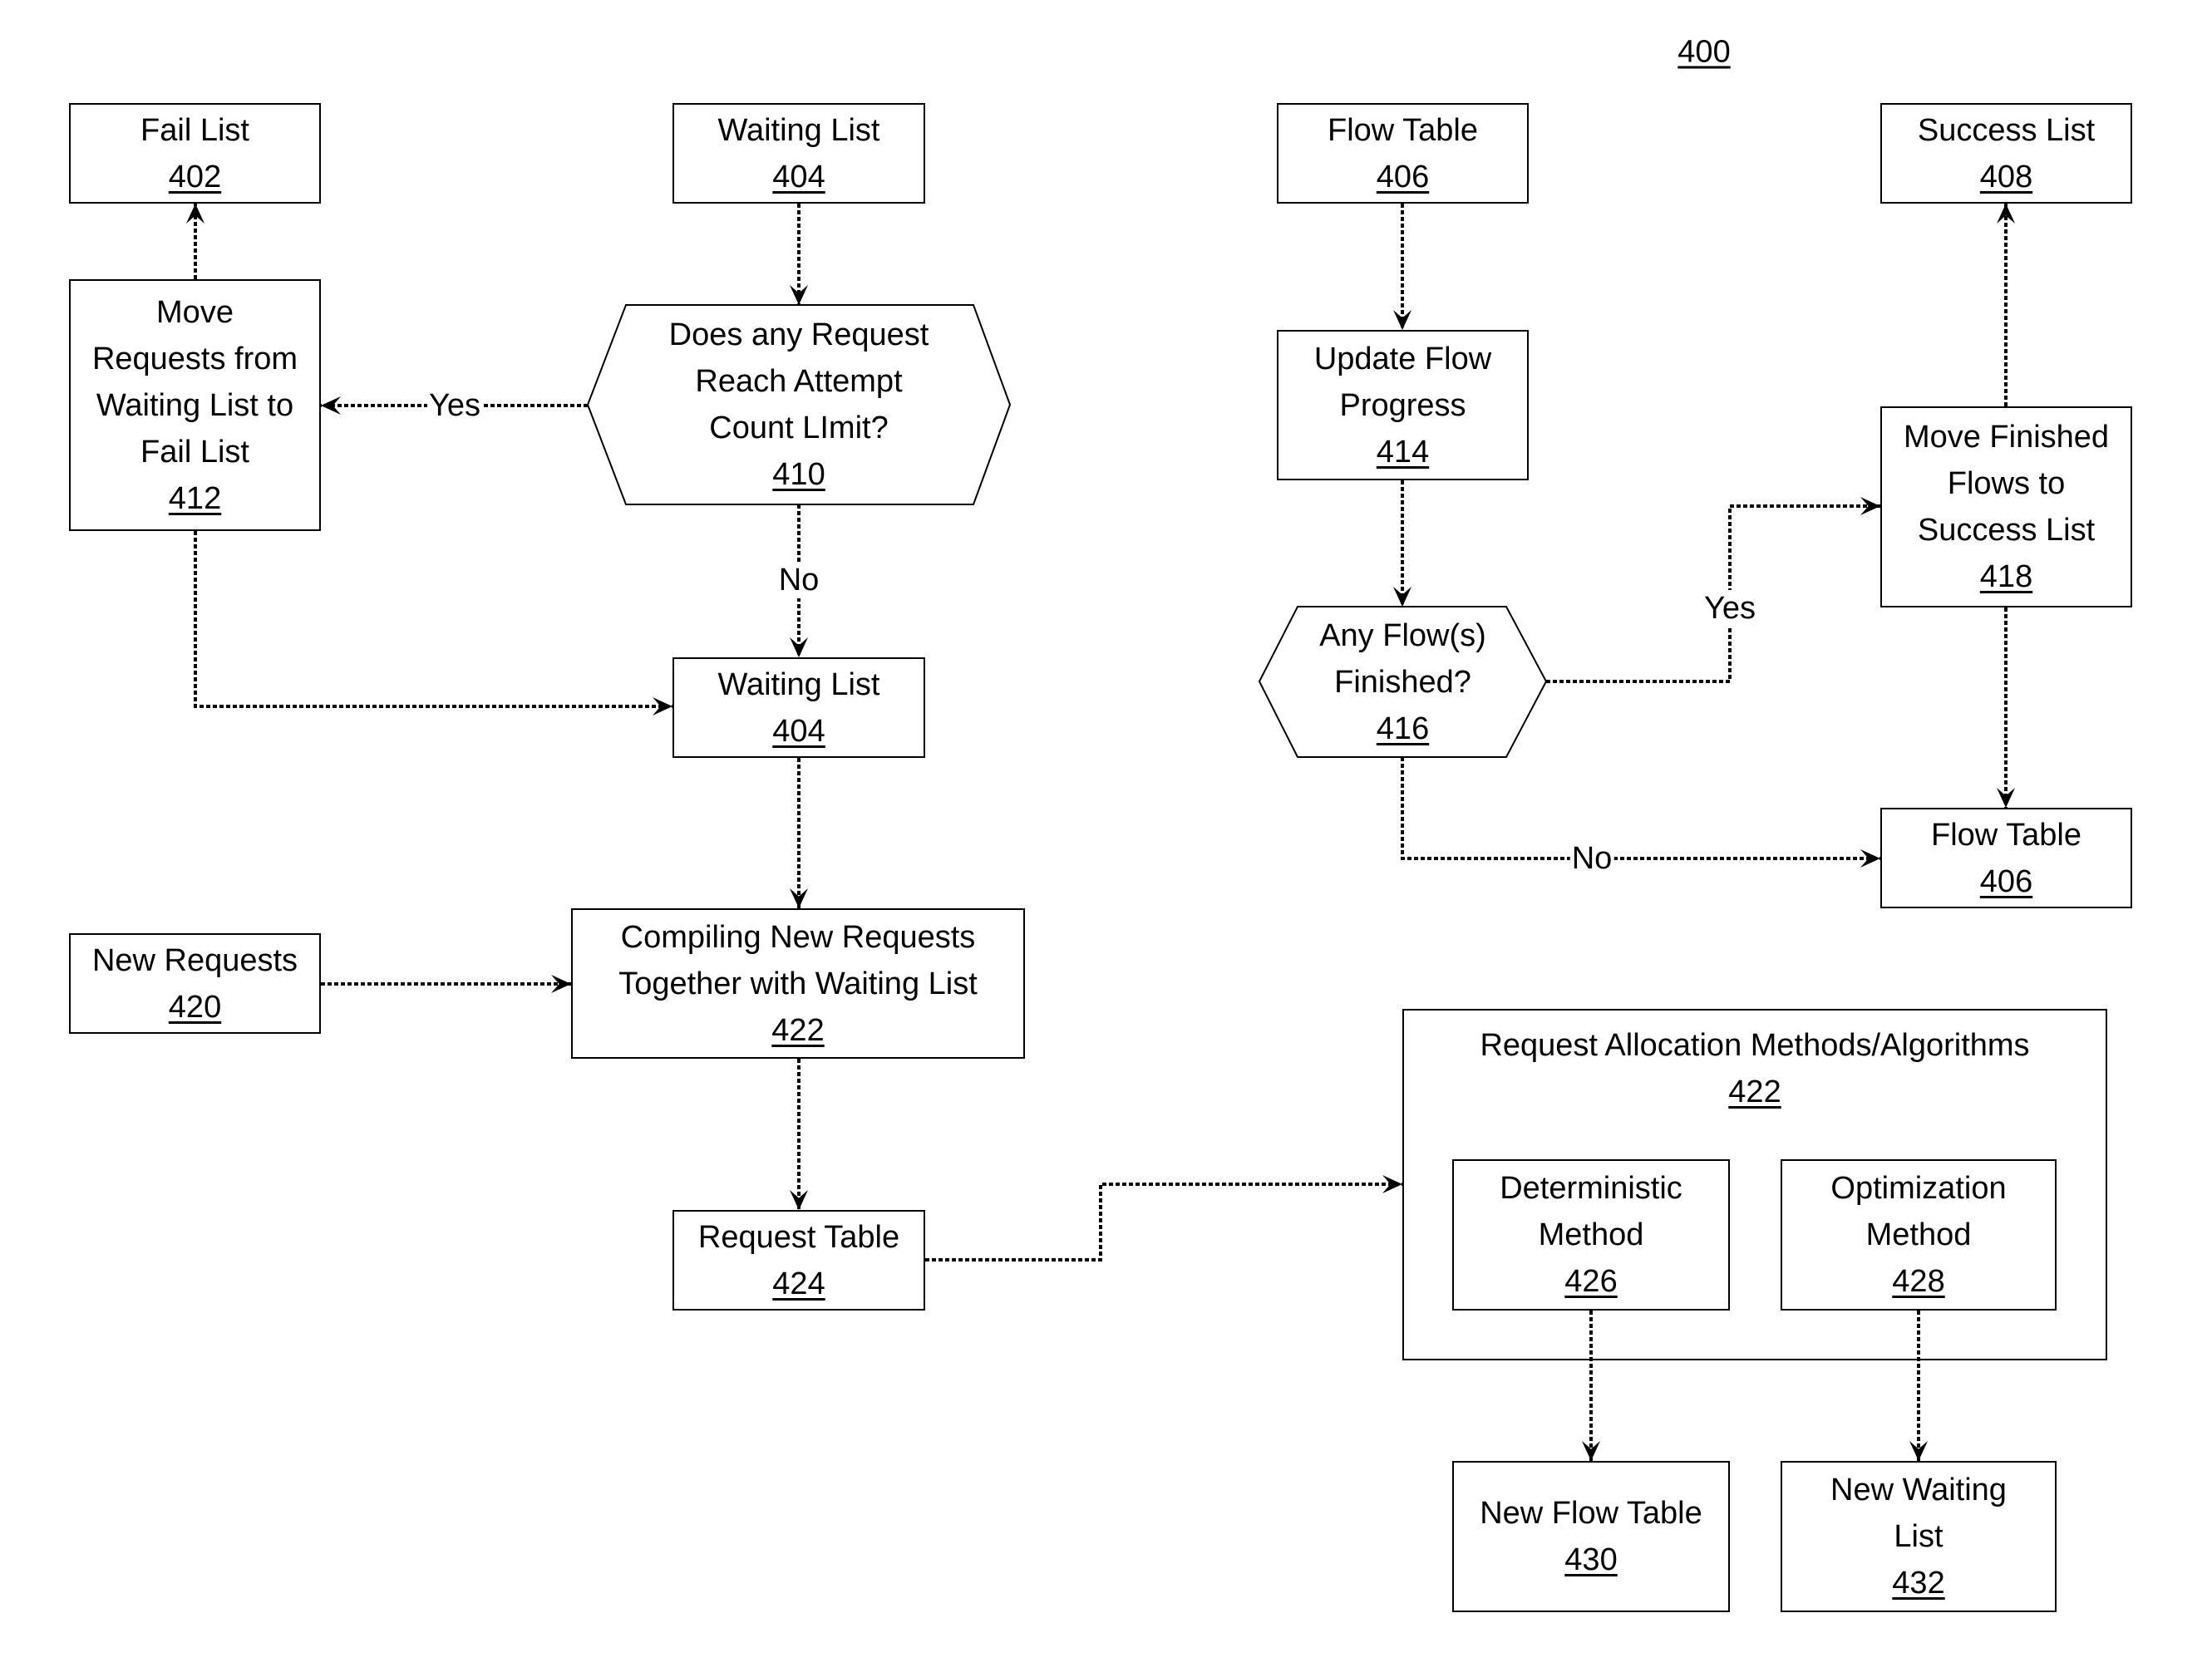 The height and width of the screenshot is (1677, 2212). Describe the element at coordinates (1591, 1281) in the screenshot. I see `reference-numeral: 426` at that location.